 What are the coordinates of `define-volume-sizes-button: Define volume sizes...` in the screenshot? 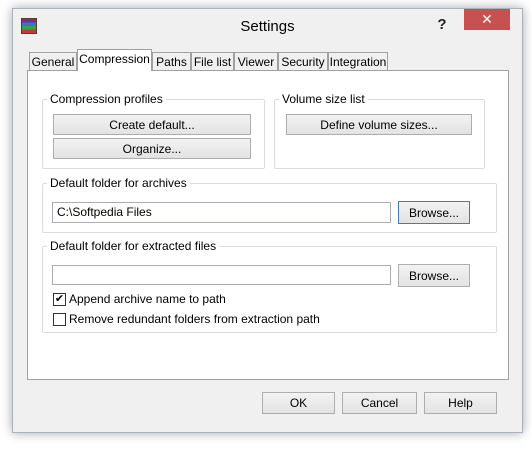 It's located at (379, 124).